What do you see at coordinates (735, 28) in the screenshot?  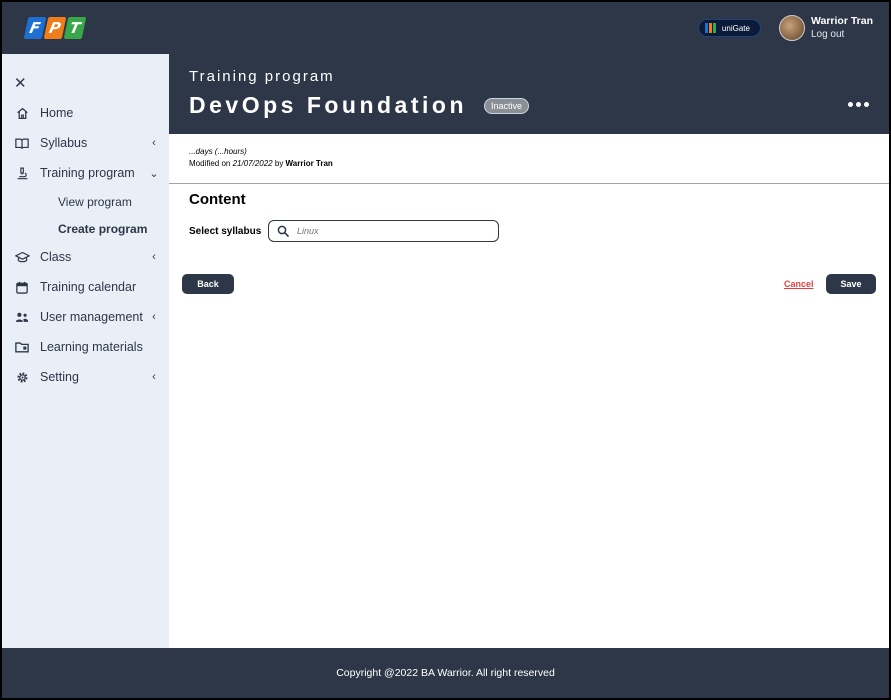 I see `unigate-label: uniGate` at bounding box center [735, 28].